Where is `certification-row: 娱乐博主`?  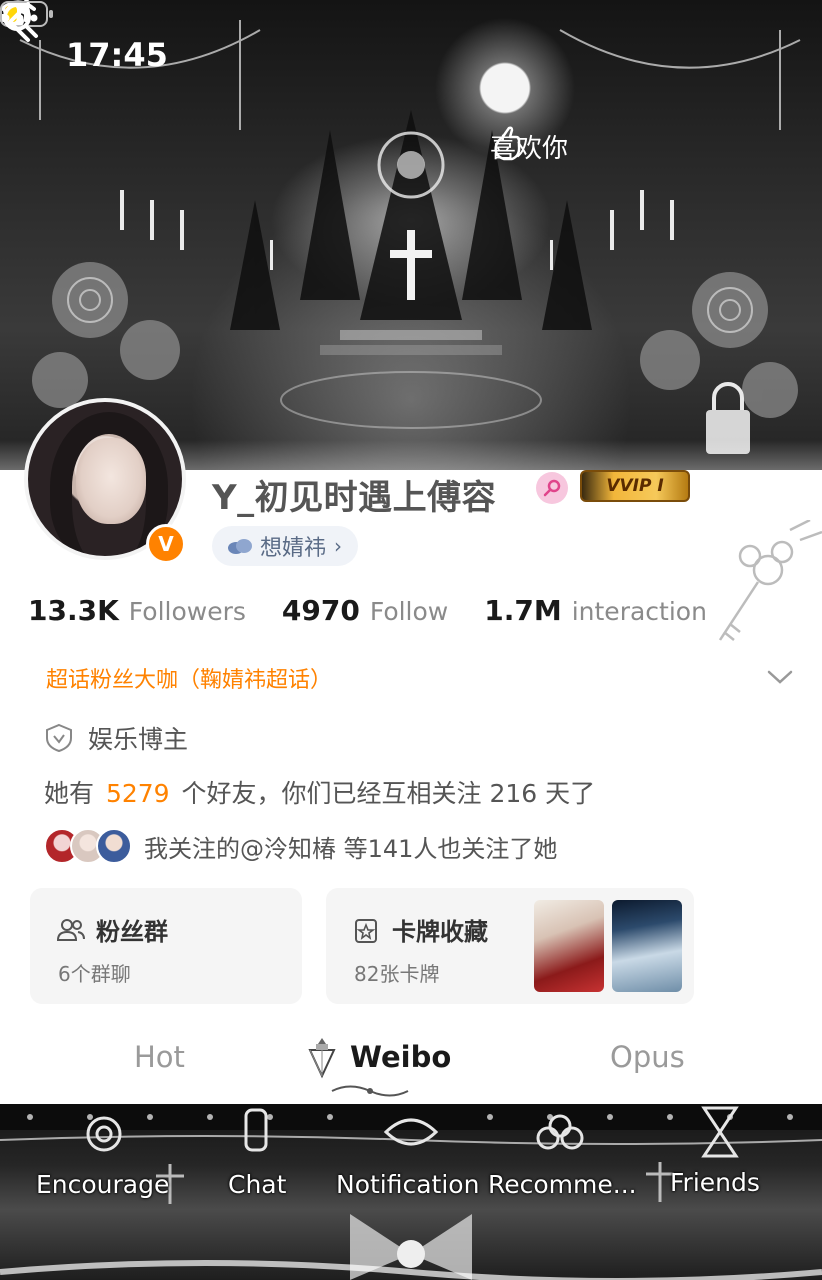
certification-row: 娱乐博主 is located at coordinates (116, 738).